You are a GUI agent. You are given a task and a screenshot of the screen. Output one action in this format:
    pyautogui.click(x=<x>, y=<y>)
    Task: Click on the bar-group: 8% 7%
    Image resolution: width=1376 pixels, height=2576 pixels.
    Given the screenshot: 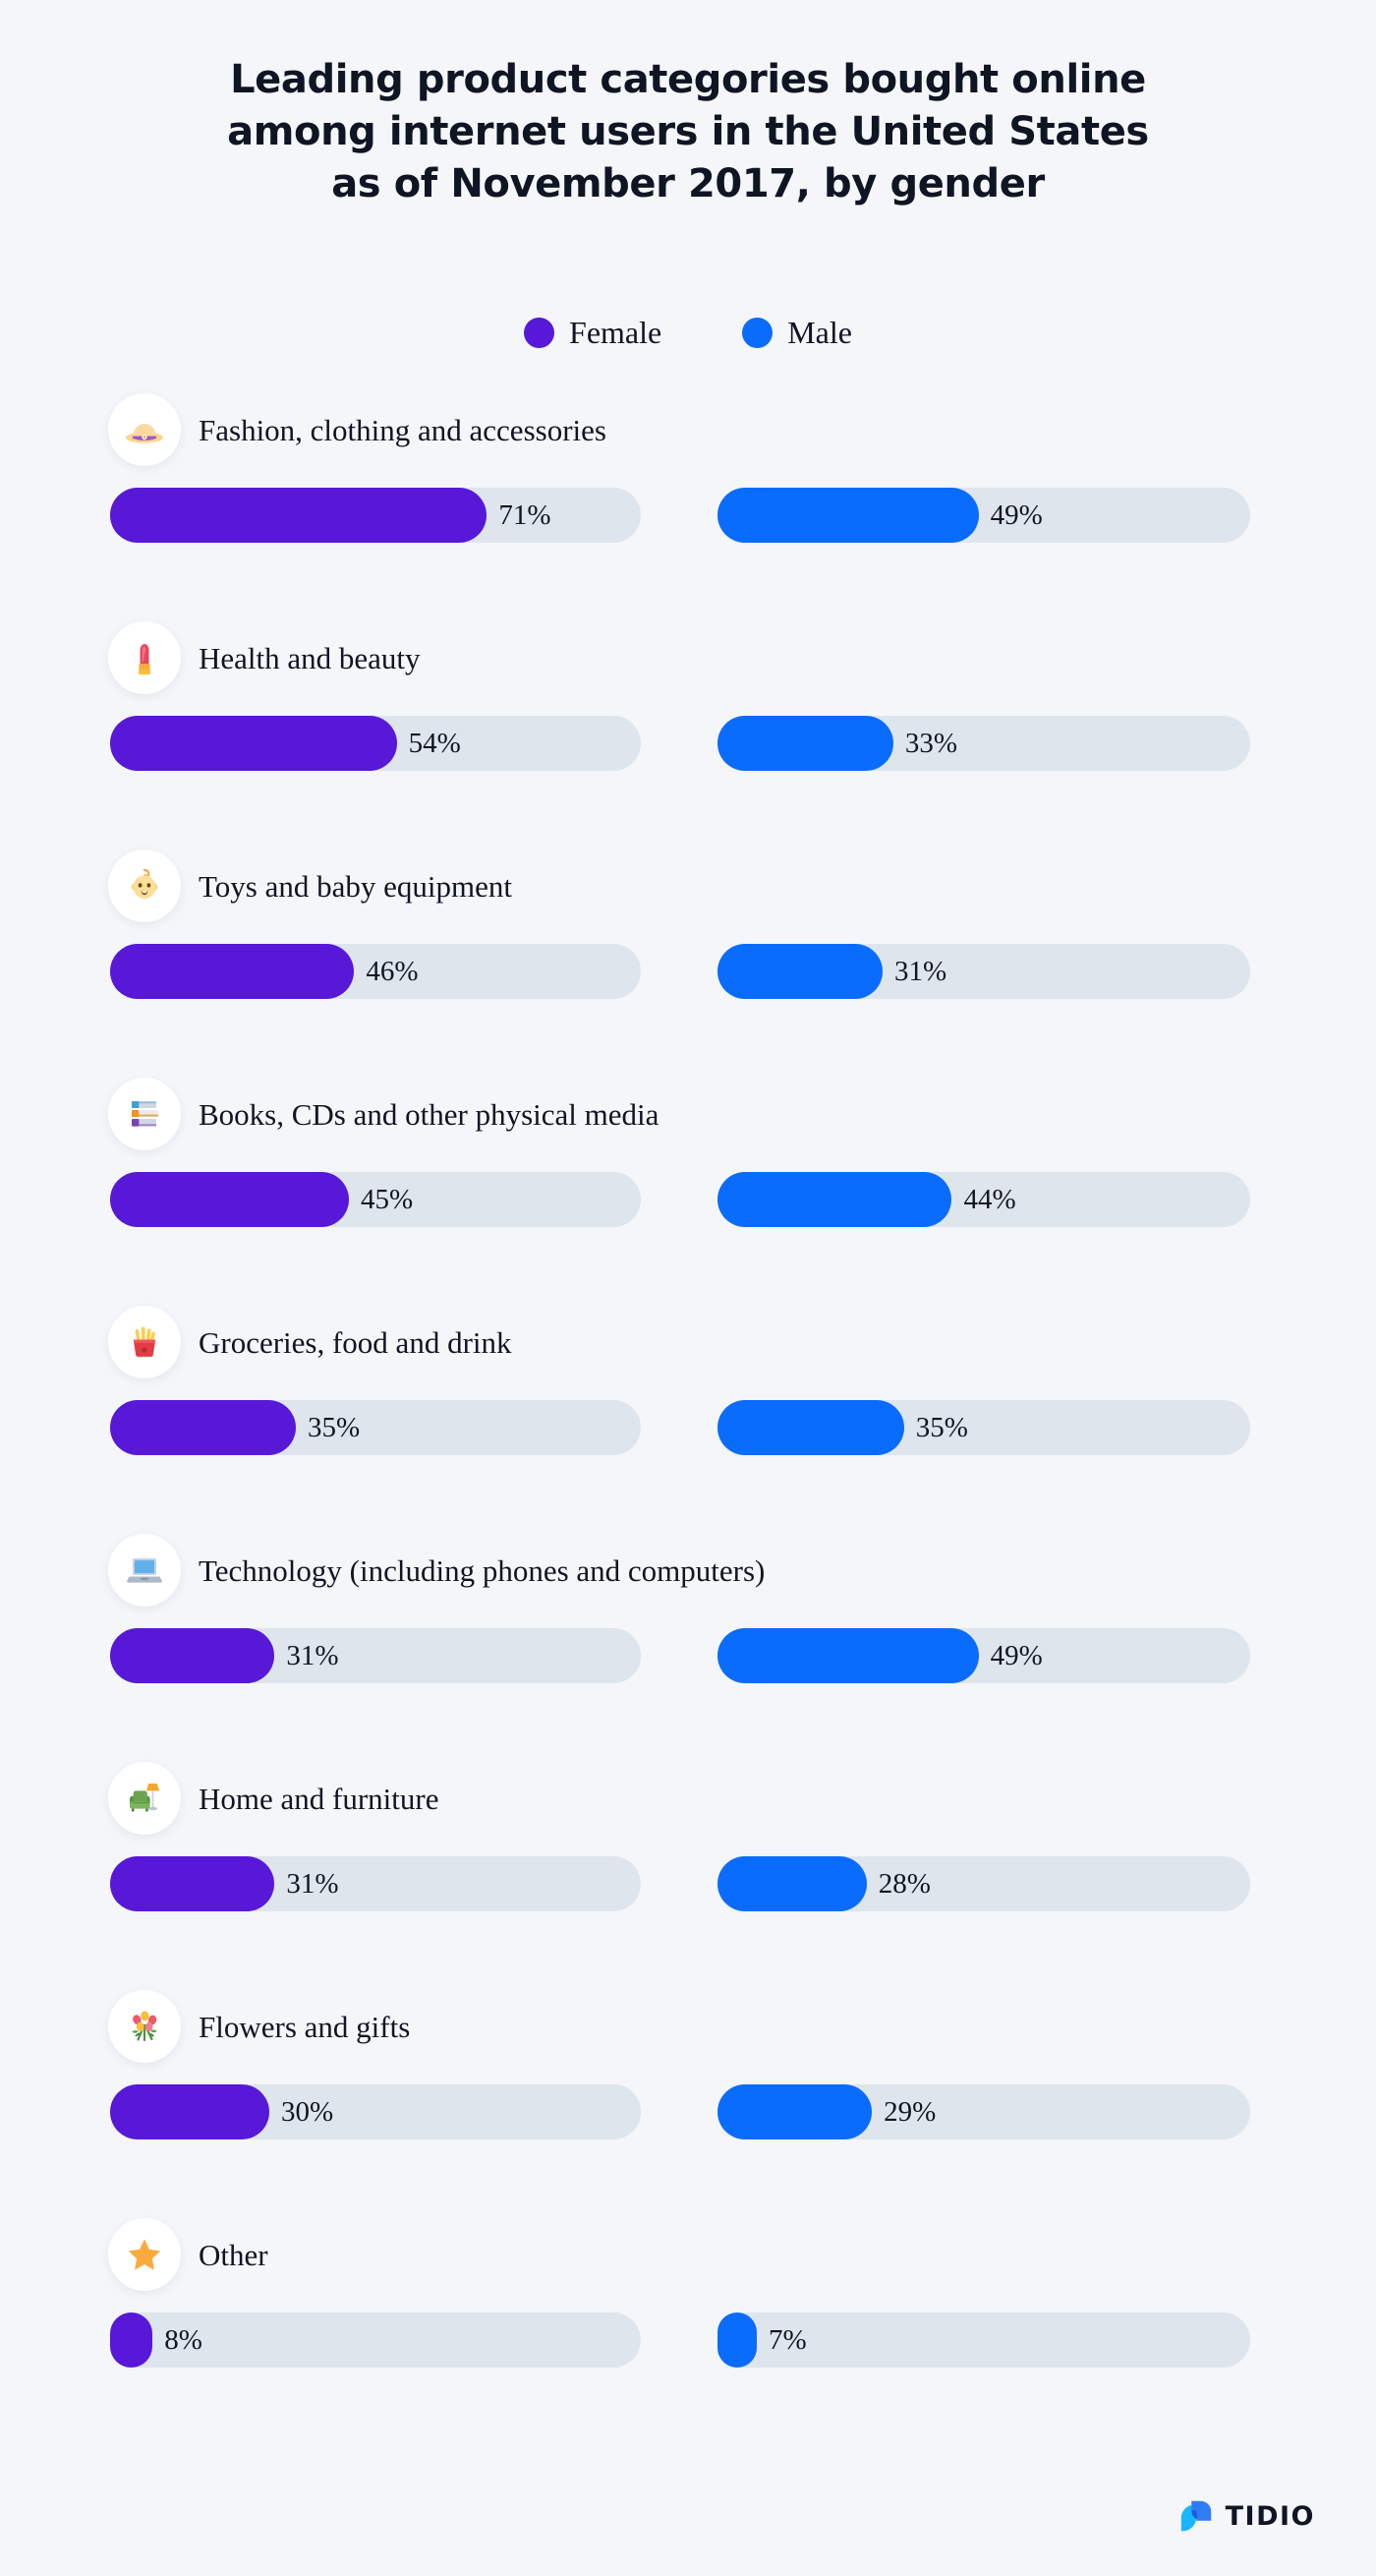 What is the action you would take?
    pyautogui.click(x=688, y=2340)
    